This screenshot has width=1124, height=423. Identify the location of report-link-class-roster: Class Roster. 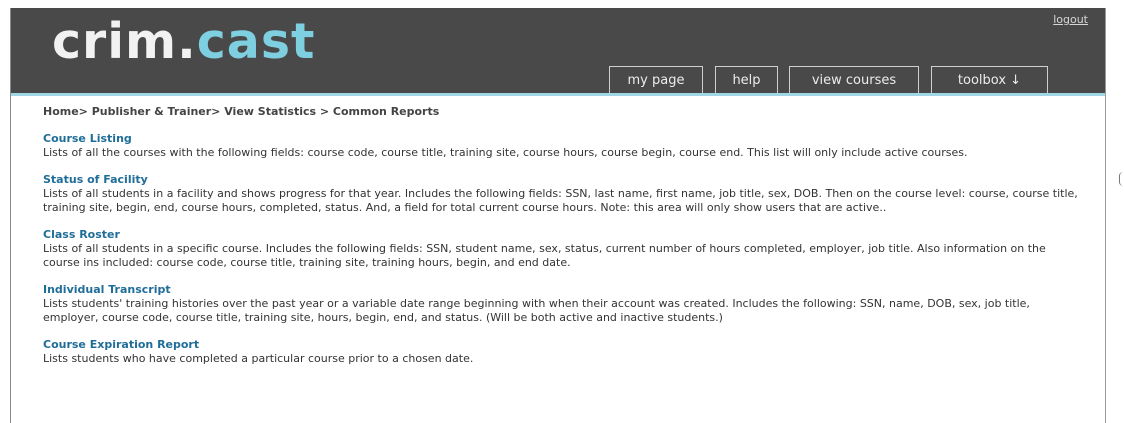
(563, 235).